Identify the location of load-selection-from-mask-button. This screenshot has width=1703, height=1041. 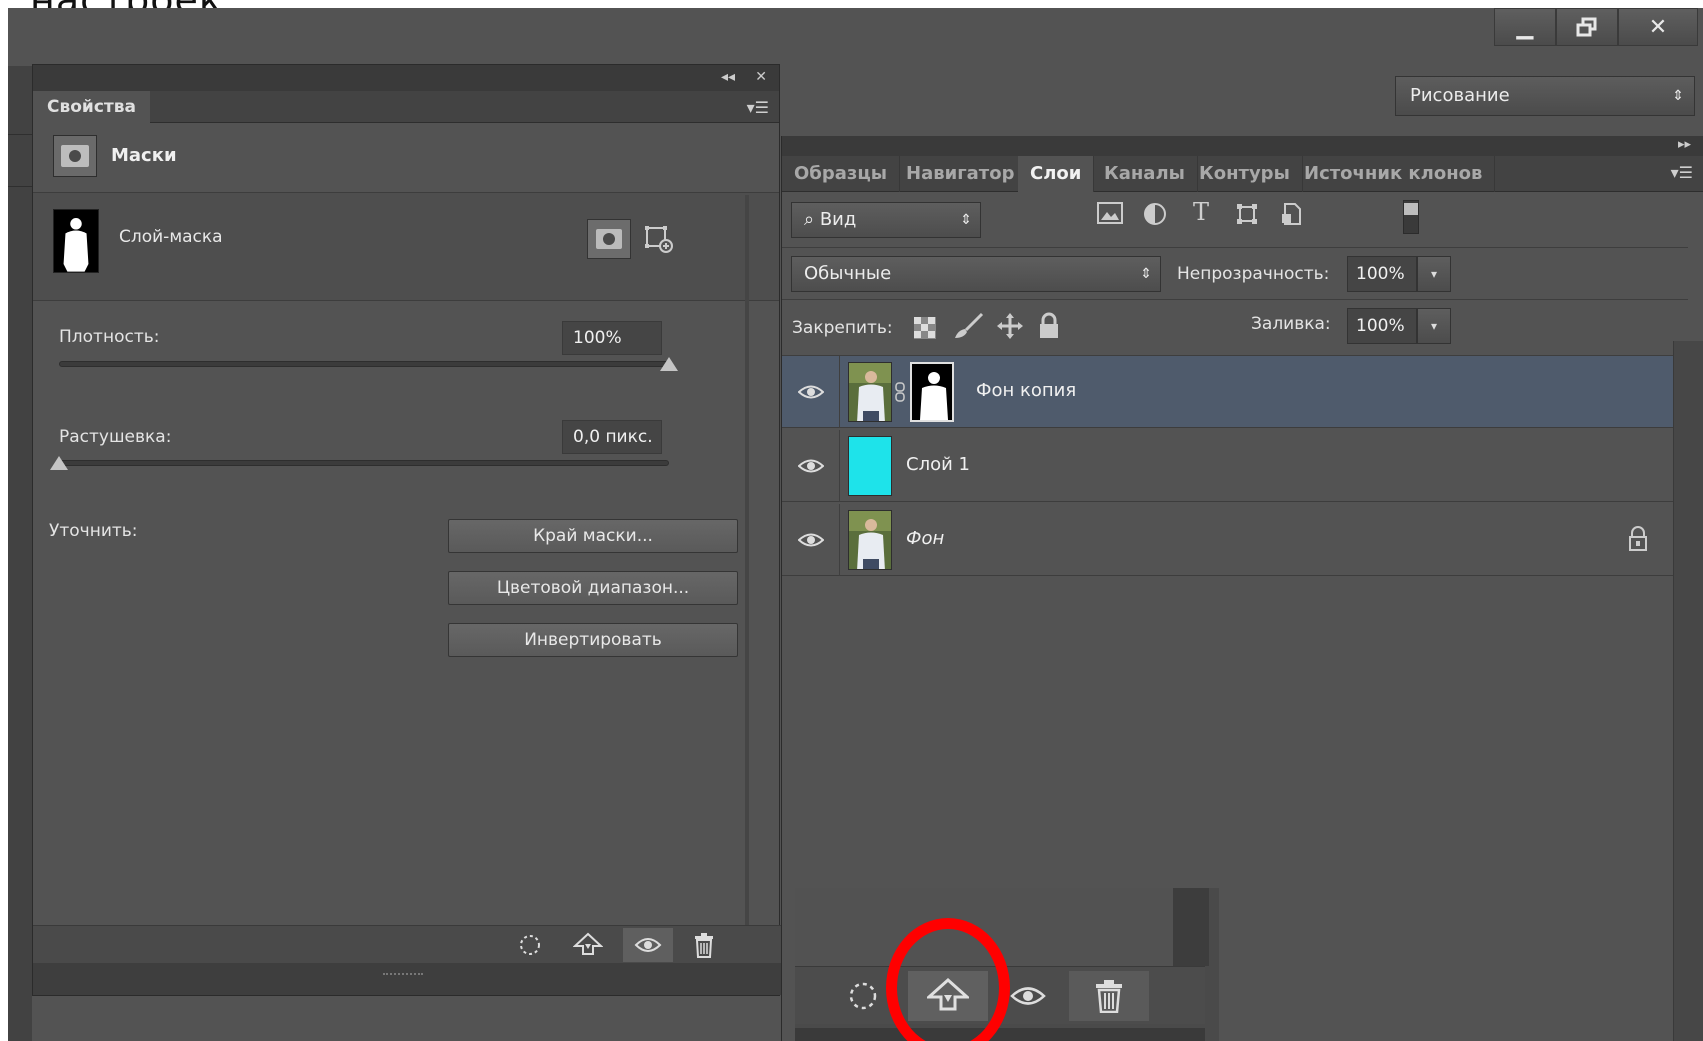
(530, 945).